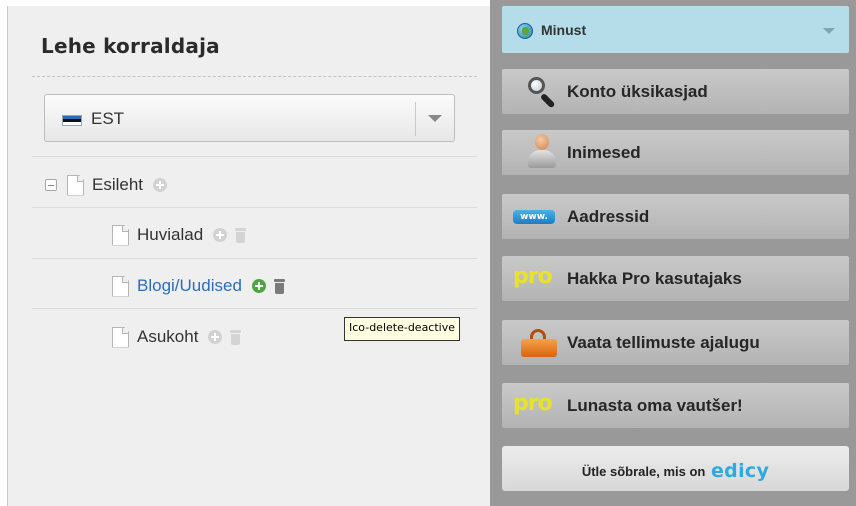  What do you see at coordinates (249, 118) in the screenshot?
I see `language-select: EST` at bounding box center [249, 118].